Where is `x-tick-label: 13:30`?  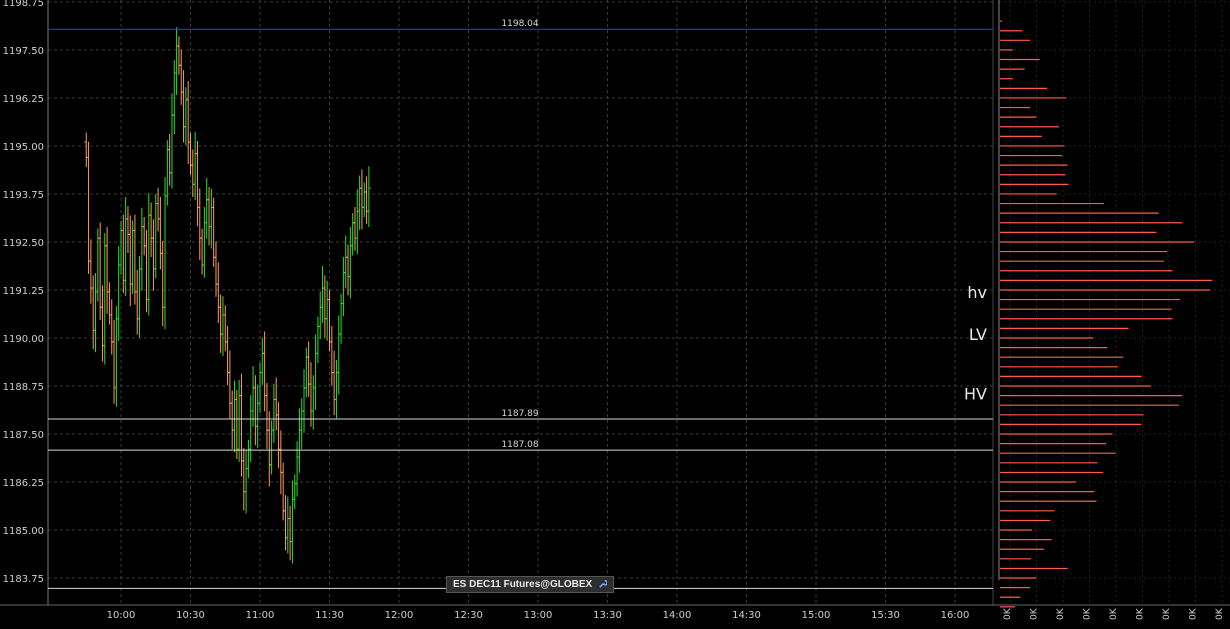 x-tick-label: 13:30 is located at coordinates (607, 615).